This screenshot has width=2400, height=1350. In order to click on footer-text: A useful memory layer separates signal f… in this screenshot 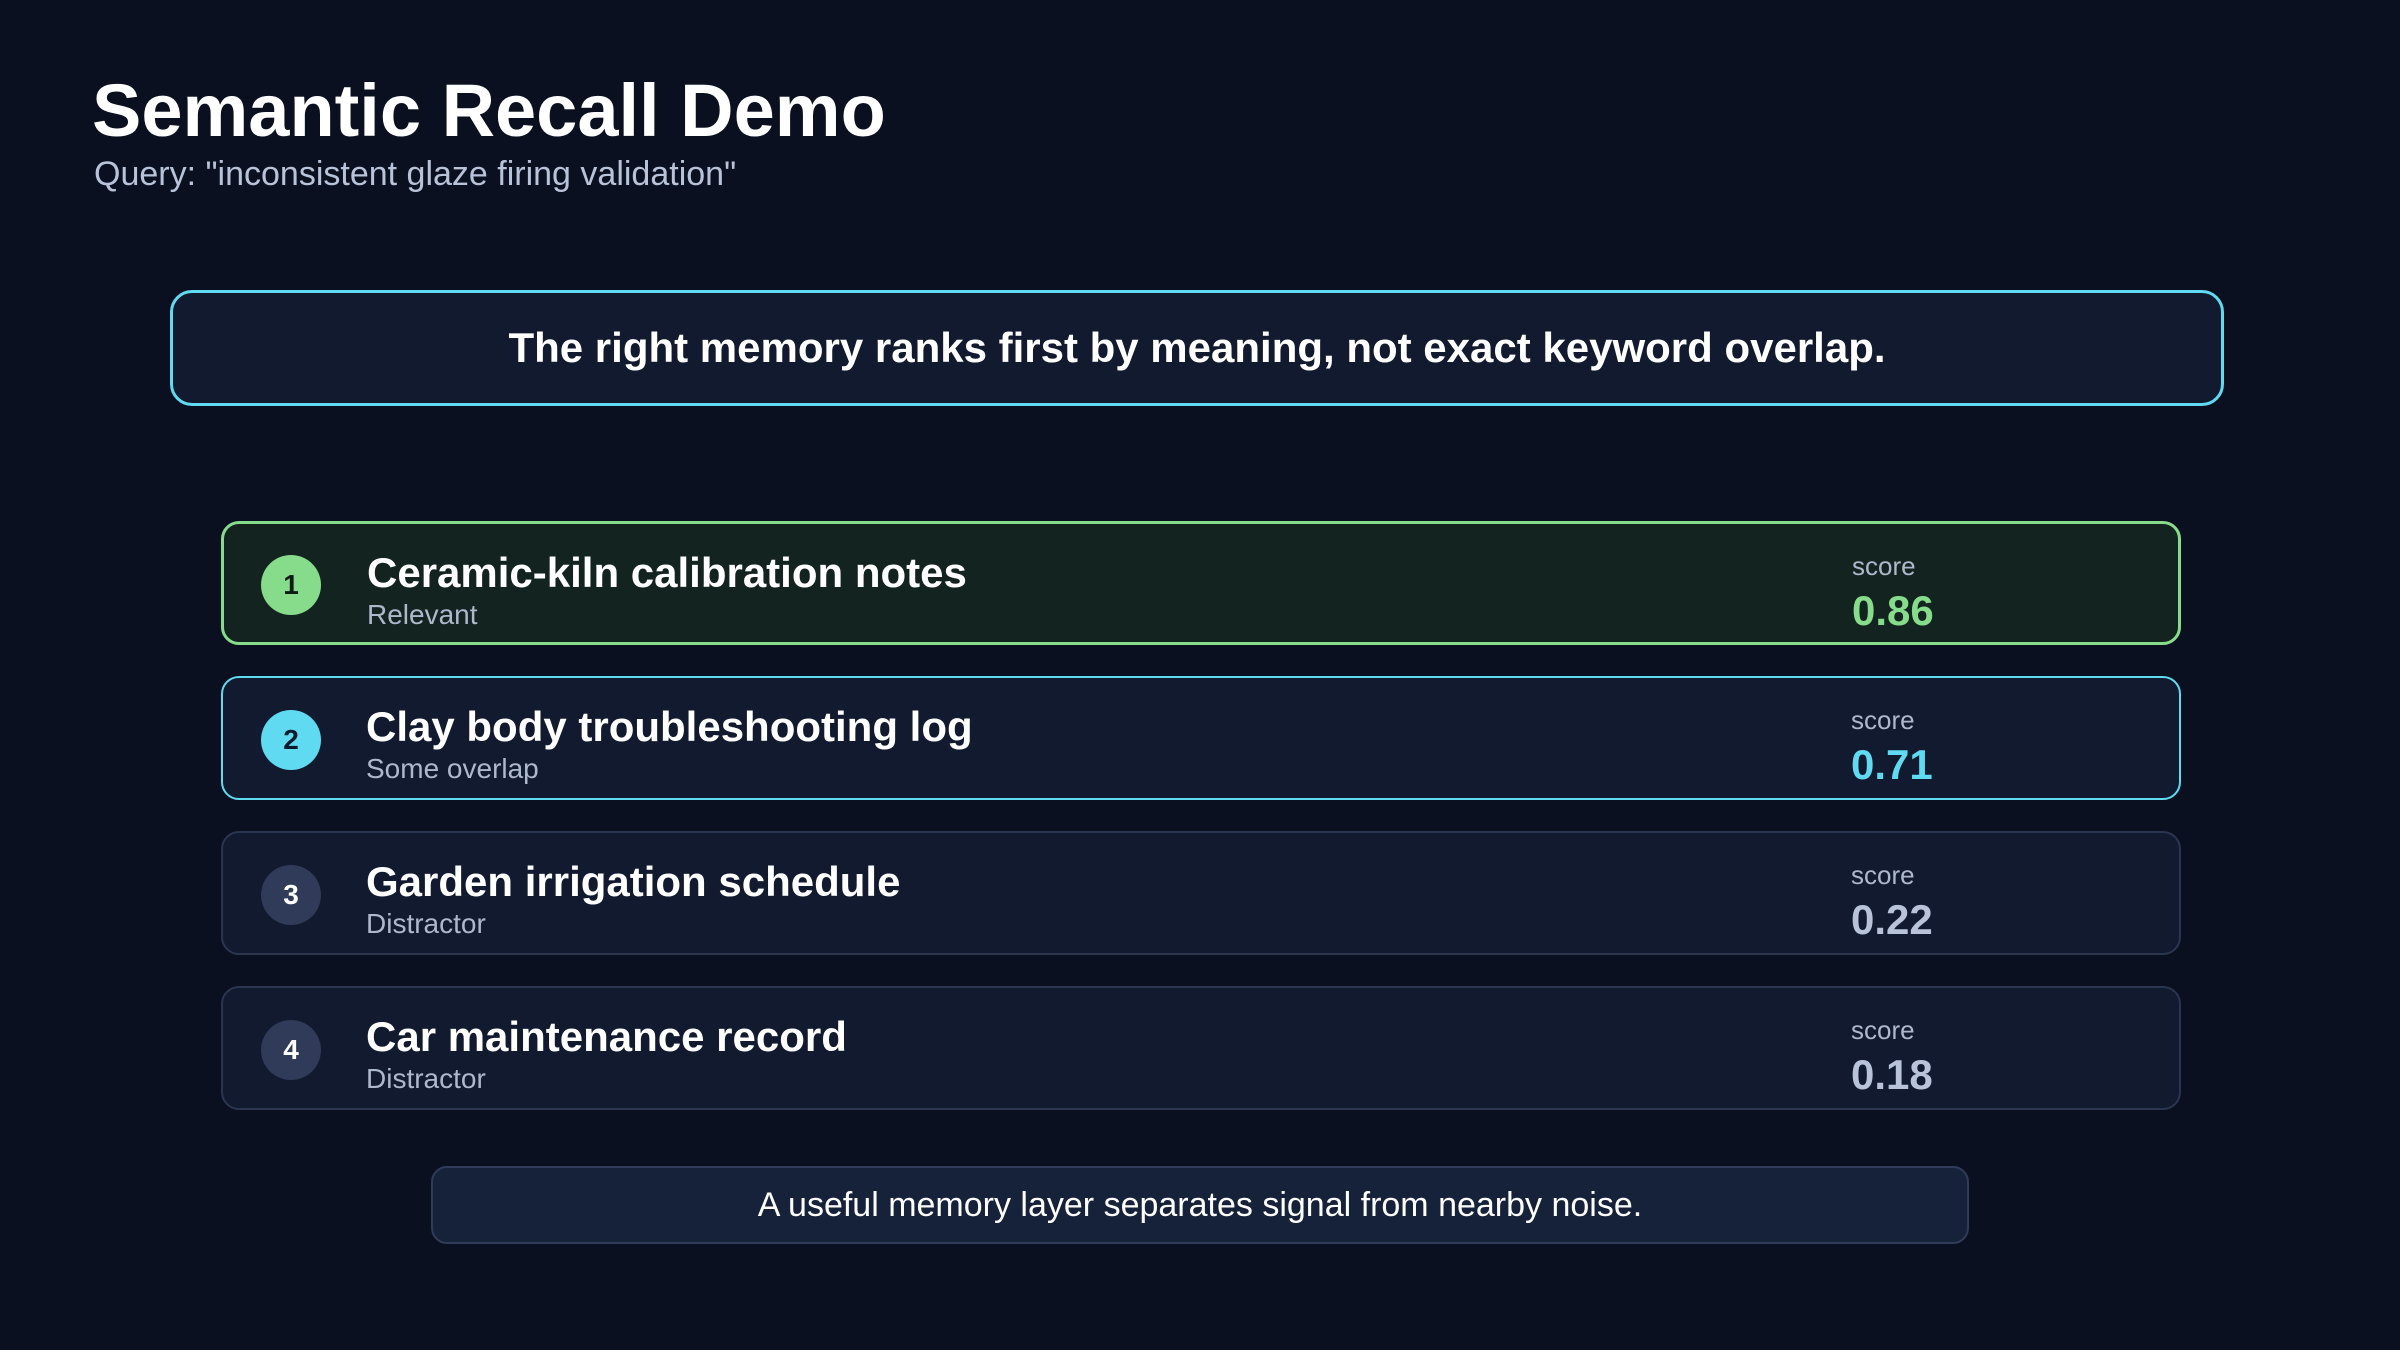, I will do `click(1200, 1204)`.